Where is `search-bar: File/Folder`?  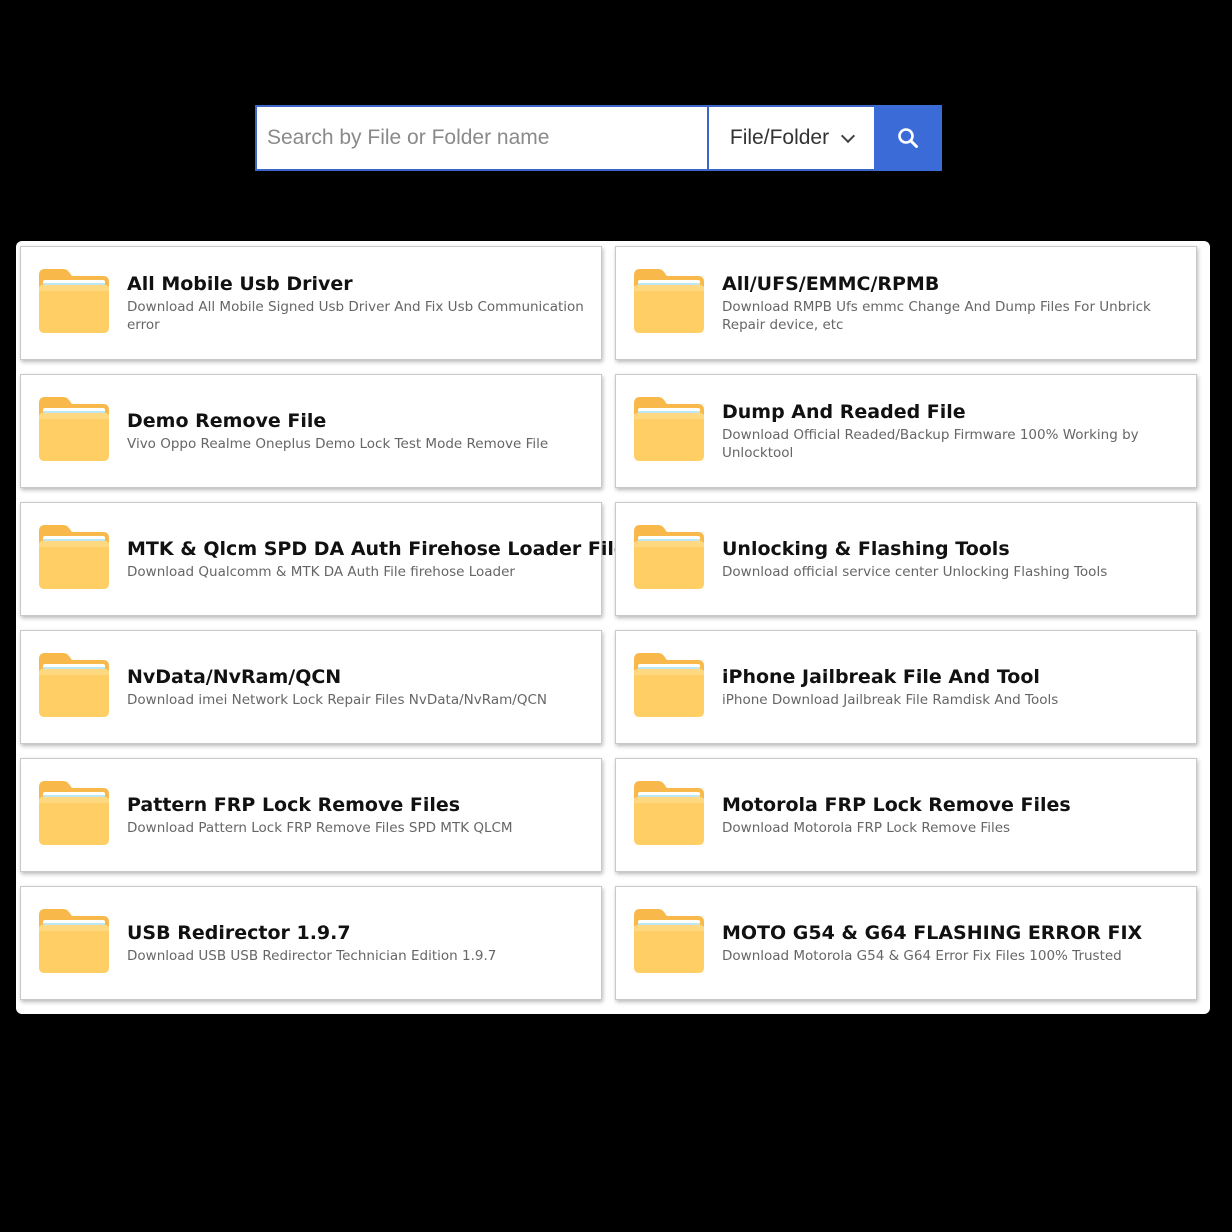 search-bar: File/Folder is located at coordinates (598, 138).